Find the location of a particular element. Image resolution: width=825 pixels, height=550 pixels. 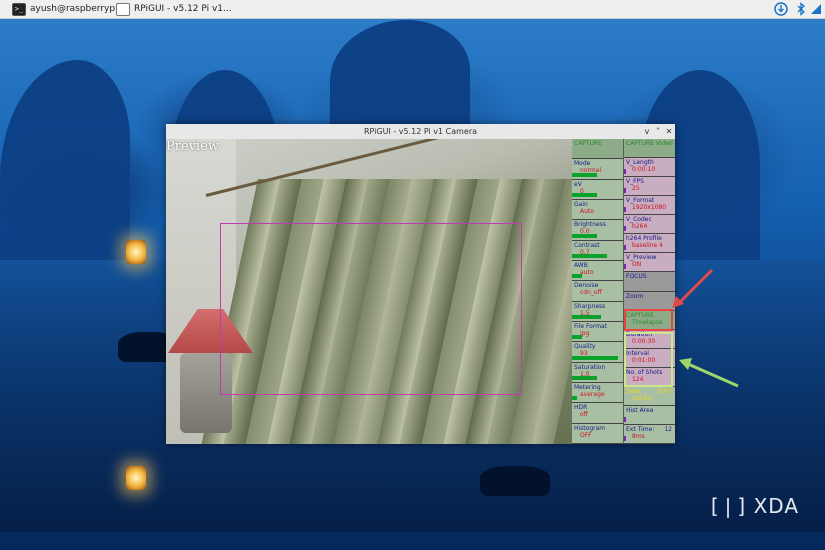

window-titlebar: RPiGUI - v5.12 Pi v1 Camera v ˄ ✕ is located at coordinates (420, 131).